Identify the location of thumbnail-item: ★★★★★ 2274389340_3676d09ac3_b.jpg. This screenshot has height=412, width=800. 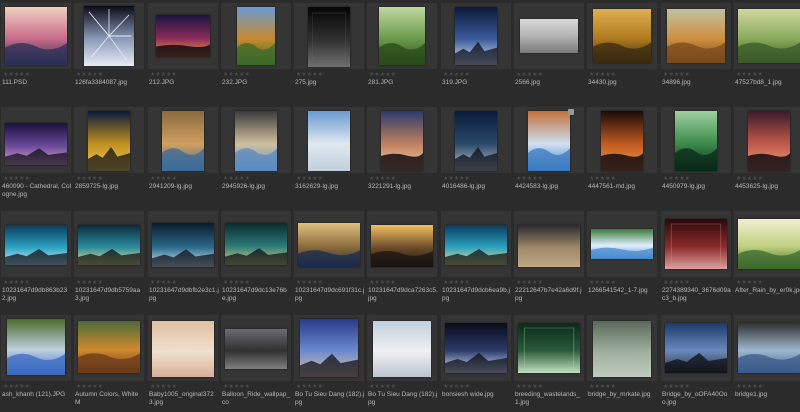
(696, 259).